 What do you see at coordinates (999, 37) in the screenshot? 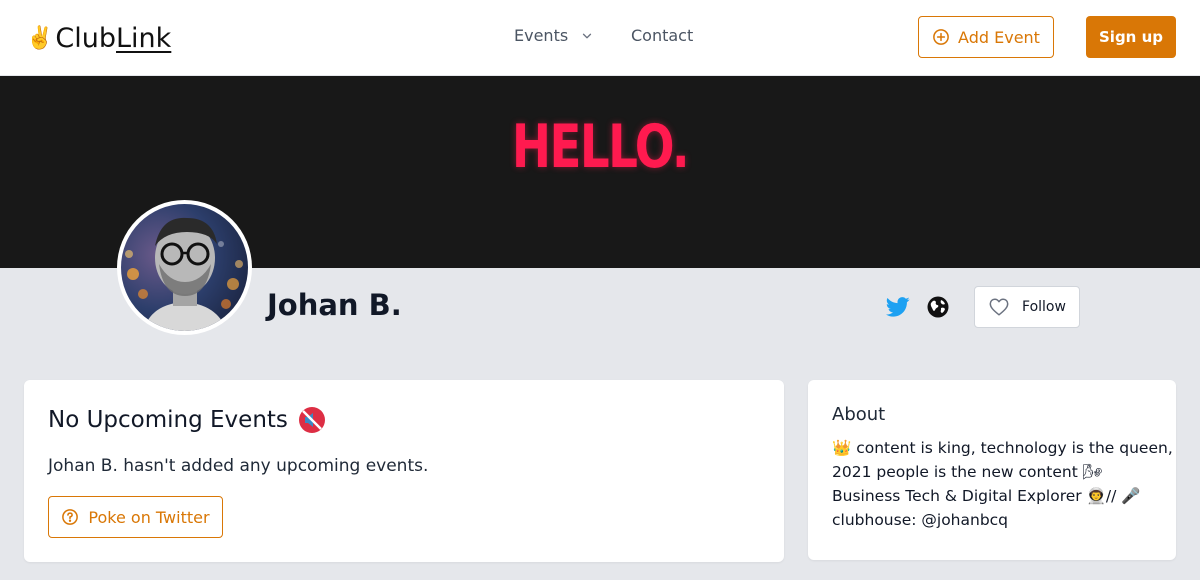
I see `add-event-label: Add Event` at bounding box center [999, 37].